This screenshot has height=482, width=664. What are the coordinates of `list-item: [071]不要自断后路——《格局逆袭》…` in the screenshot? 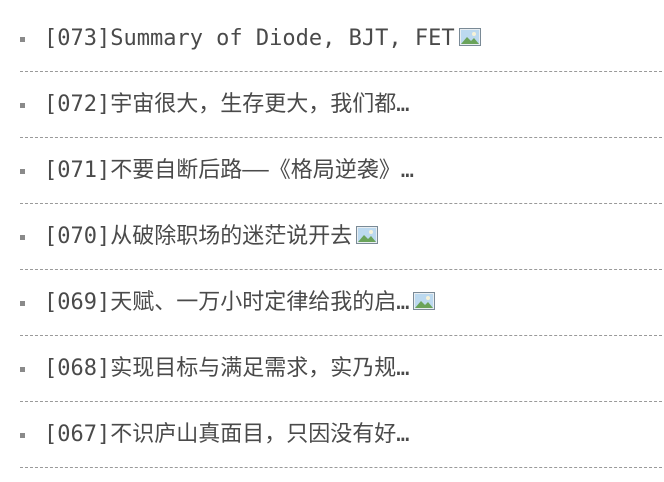 It's located at (341, 171).